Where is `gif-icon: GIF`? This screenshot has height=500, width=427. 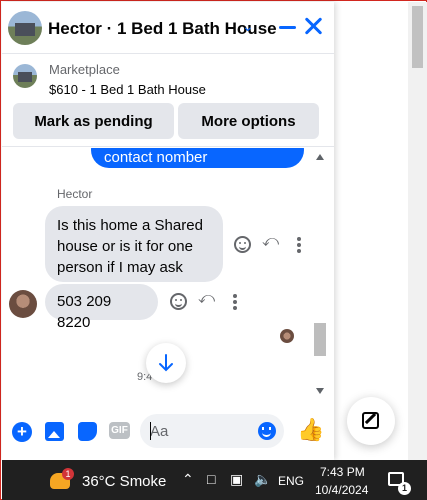 gif-icon: GIF is located at coordinates (119, 430).